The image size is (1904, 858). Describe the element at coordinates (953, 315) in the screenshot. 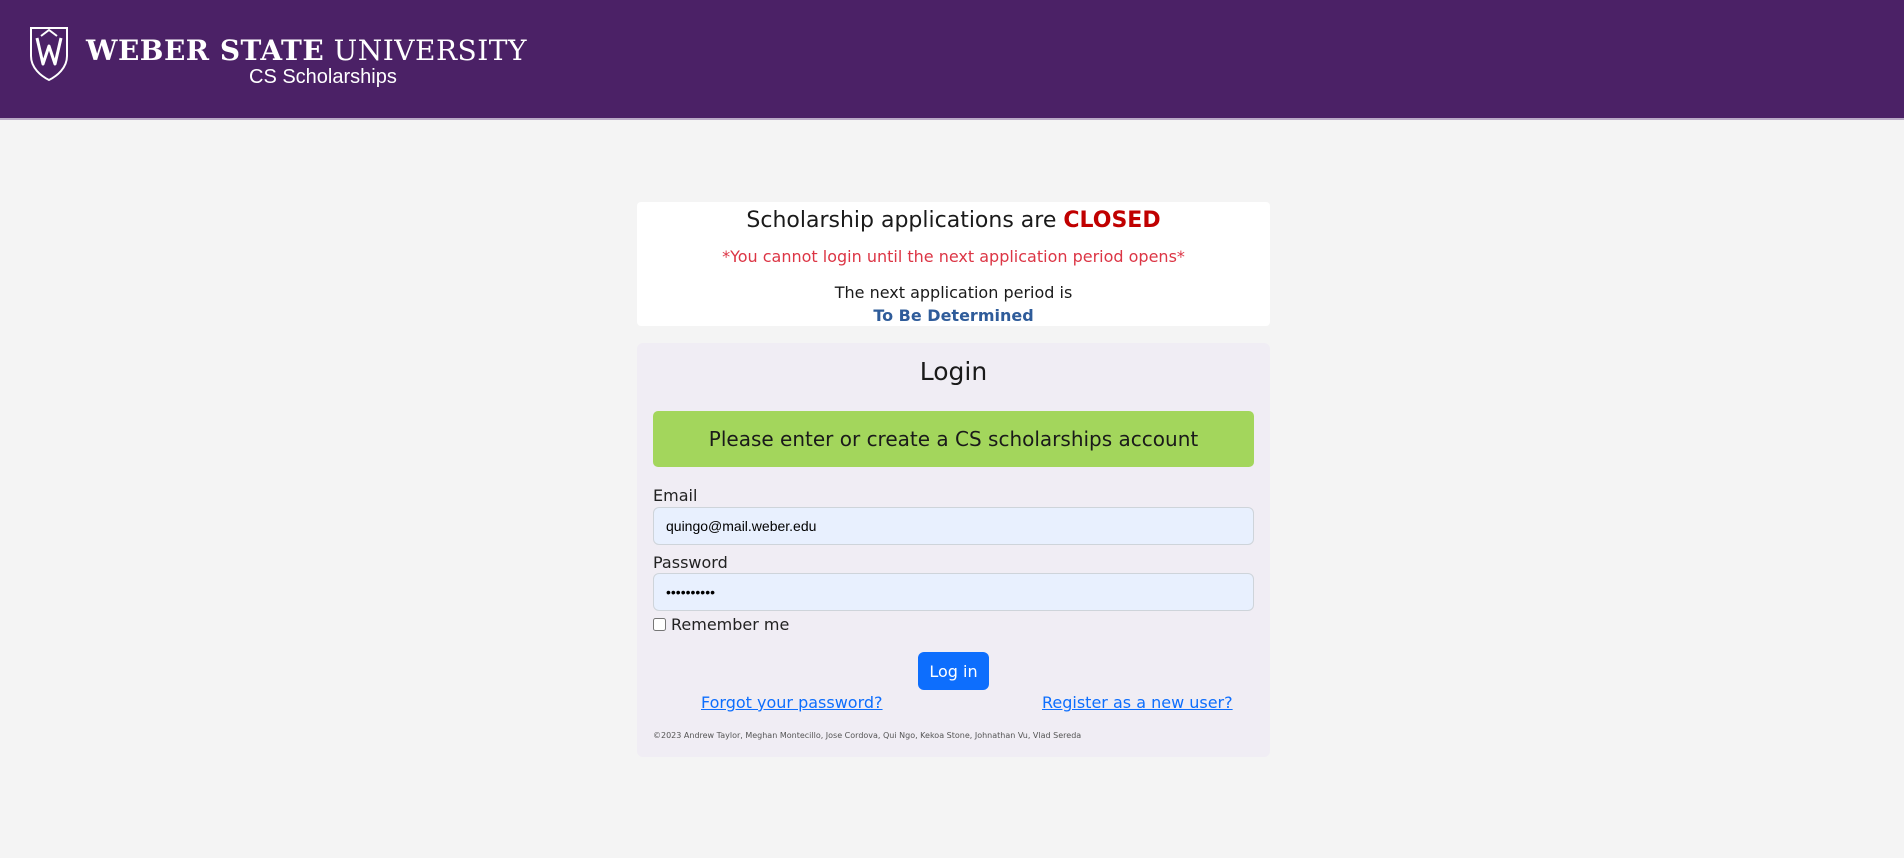

I see `next-period-value: To Be Determined` at that location.